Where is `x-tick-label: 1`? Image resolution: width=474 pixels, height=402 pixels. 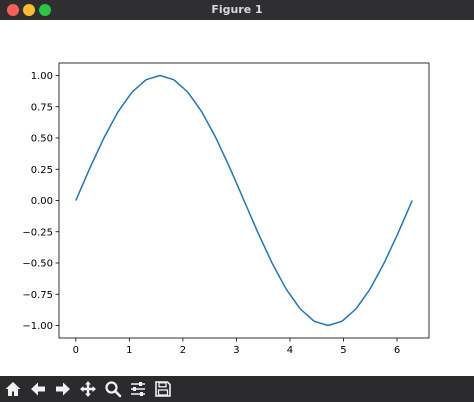 x-tick-label: 1 is located at coordinates (129, 350).